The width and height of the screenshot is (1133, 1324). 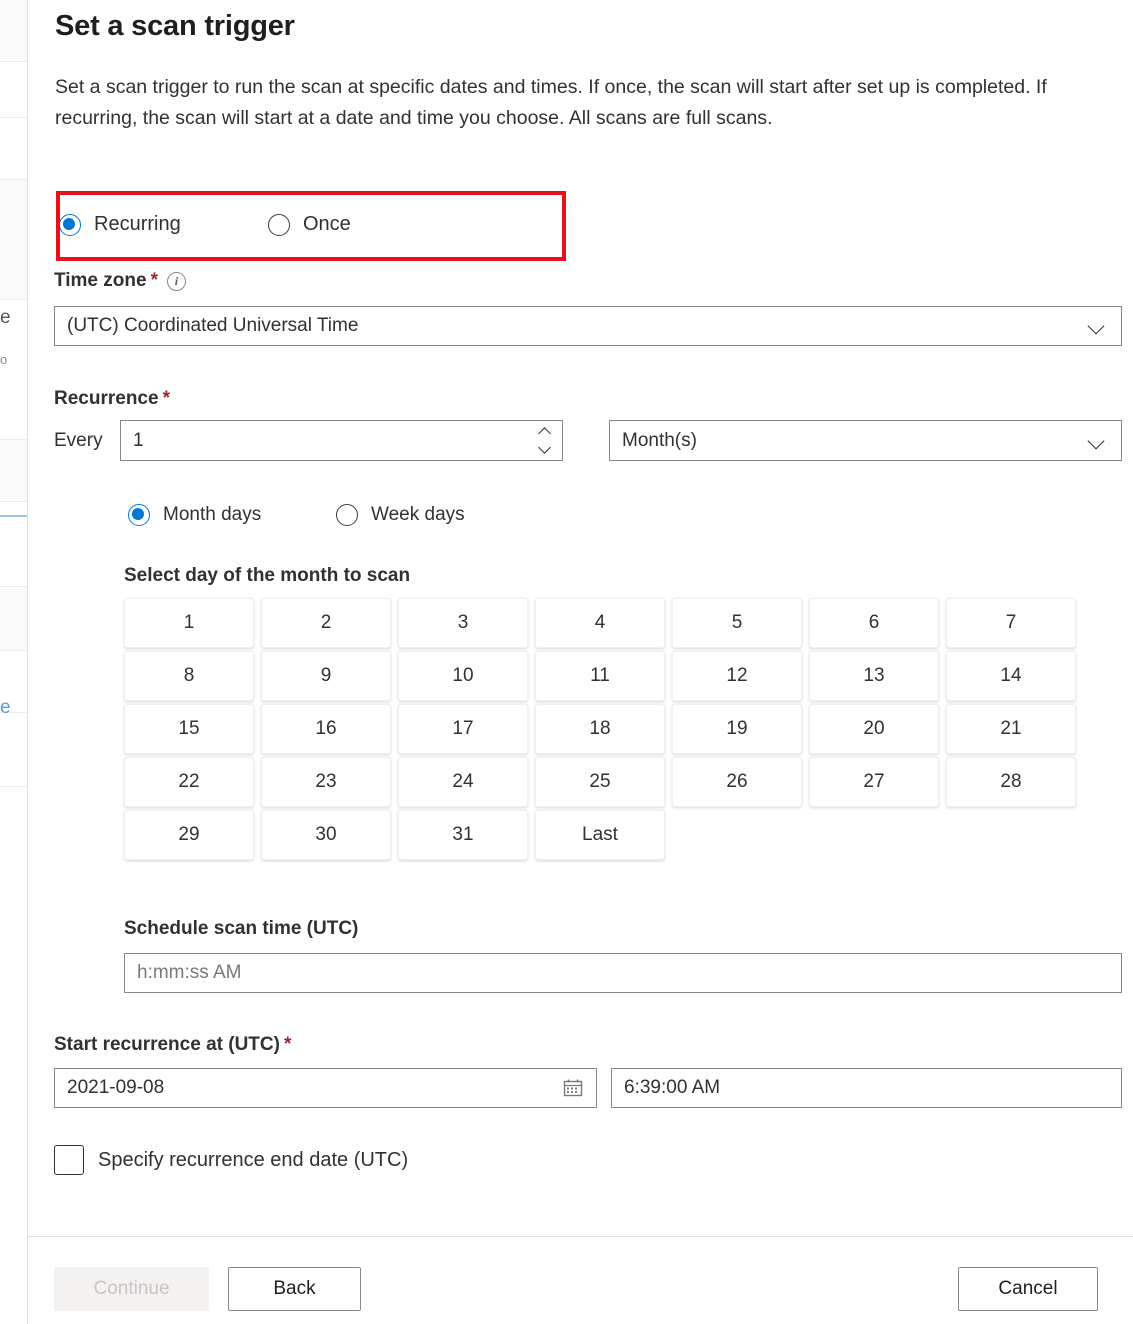 I want to click on schedule-scan-time-label: Schedule scan time (UTC), so click(x=241, y=929).